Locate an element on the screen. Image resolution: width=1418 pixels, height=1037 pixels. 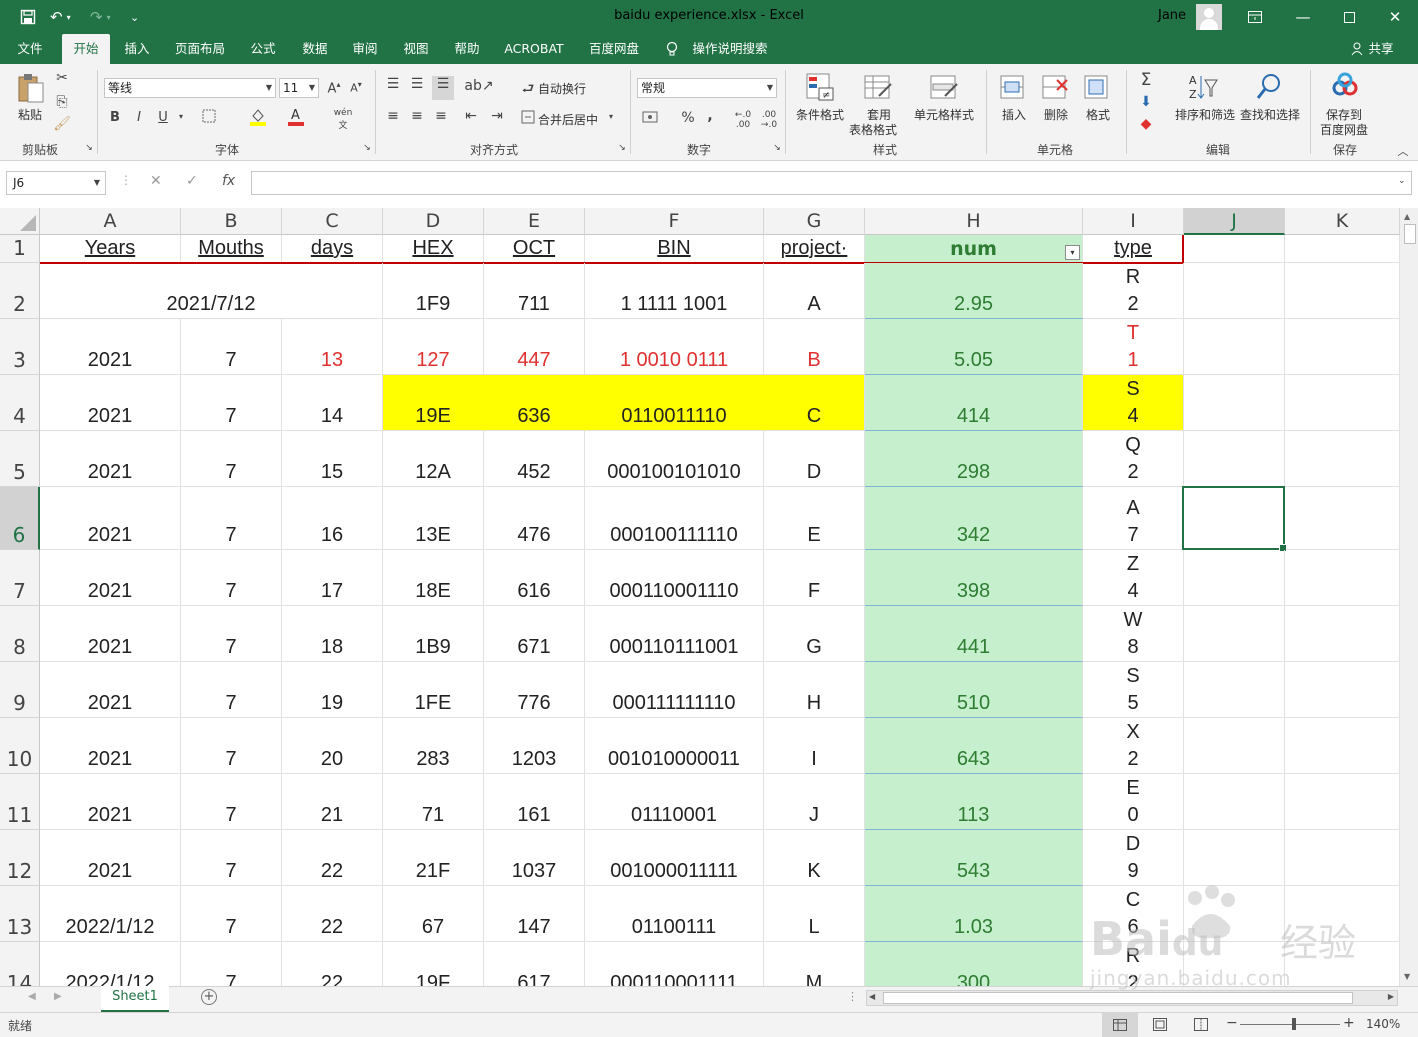
tab-baidu-netdisk: 百度网盘 is located at coordinates (614, 49).